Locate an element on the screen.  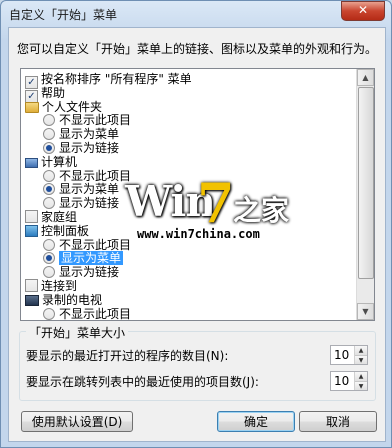
tree-group-header: 控制面板 is located at coordinates (57, 231).